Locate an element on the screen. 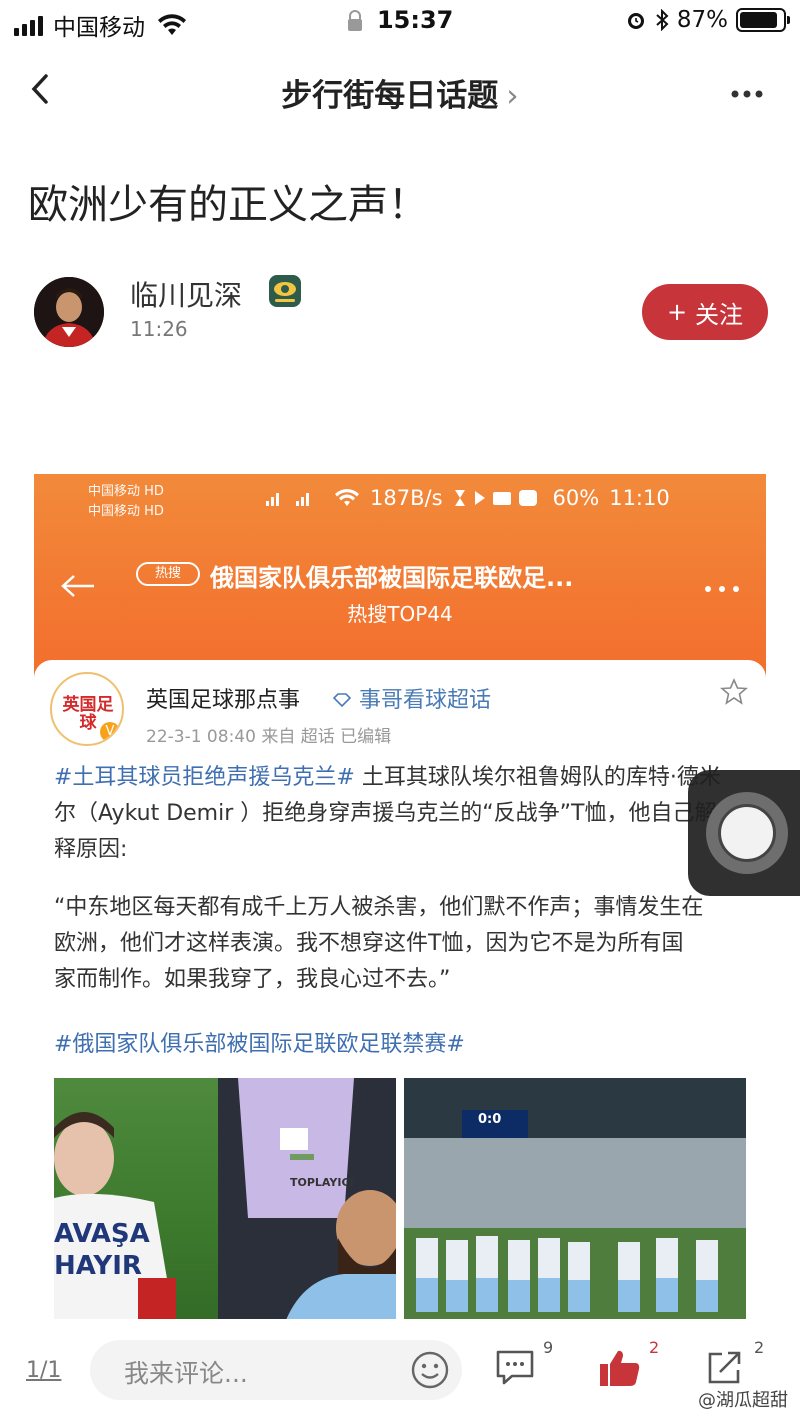 This screenshot has width=800, height=1423. more-button is located at coordinates (747, 89).